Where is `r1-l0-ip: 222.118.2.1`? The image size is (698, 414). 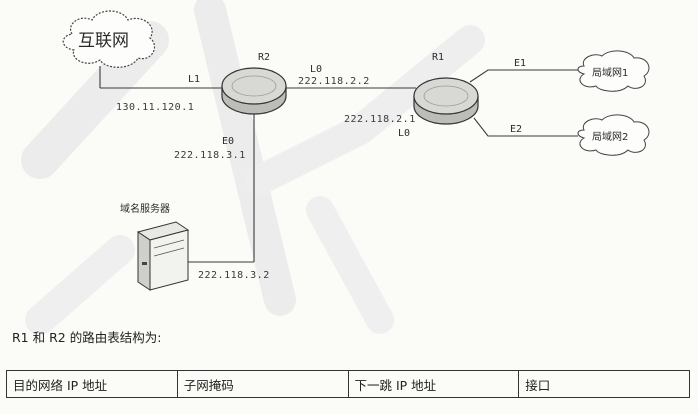 r1-l0-ip: 222.118.2.1 is located at coordinates (380, 119).